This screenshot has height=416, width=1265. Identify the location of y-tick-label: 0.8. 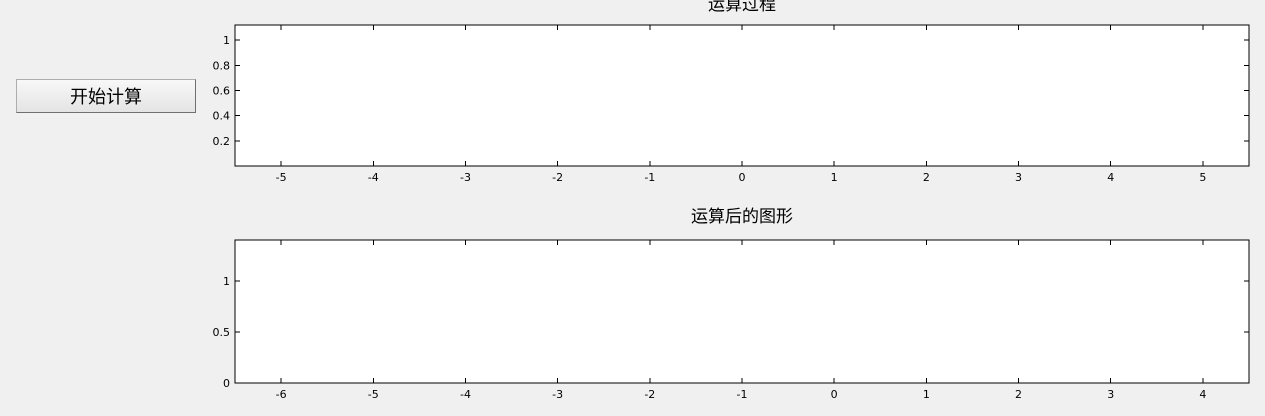
(222, 65).